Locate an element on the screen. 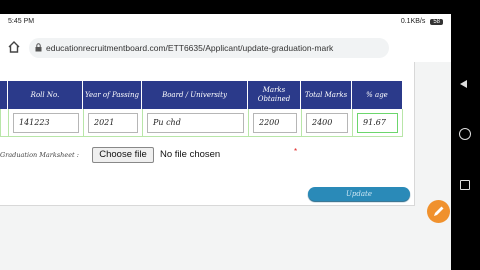 Image resolution: width=480 pixels, height=270 pixels. roll-no-input: 141223 is located at coordinates (46, 123).